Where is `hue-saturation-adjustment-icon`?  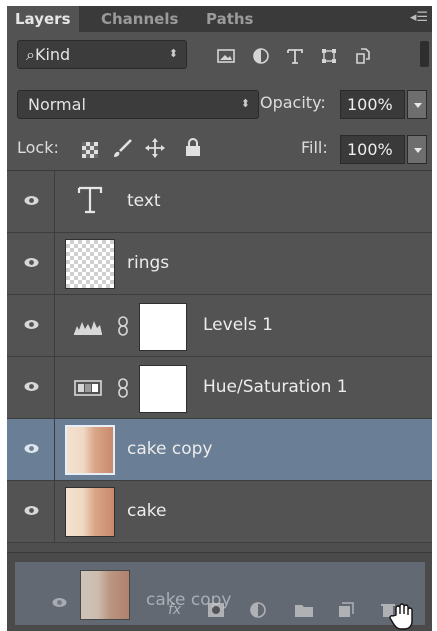 hue-saturation-adjustment-icon is located at coordinates (88, 388).